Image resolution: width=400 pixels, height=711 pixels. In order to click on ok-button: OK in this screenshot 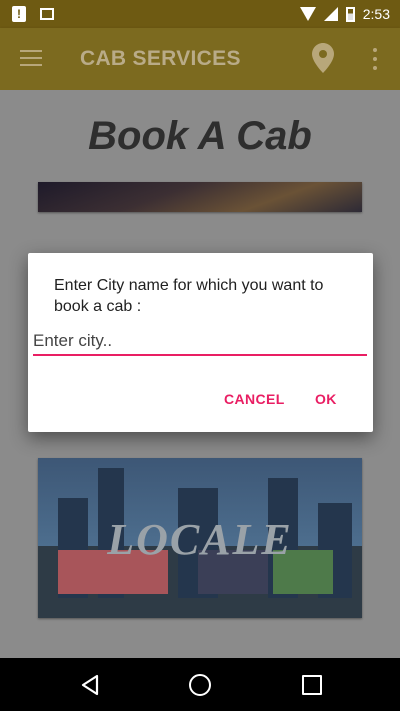, I will do `click(326, 399)`.